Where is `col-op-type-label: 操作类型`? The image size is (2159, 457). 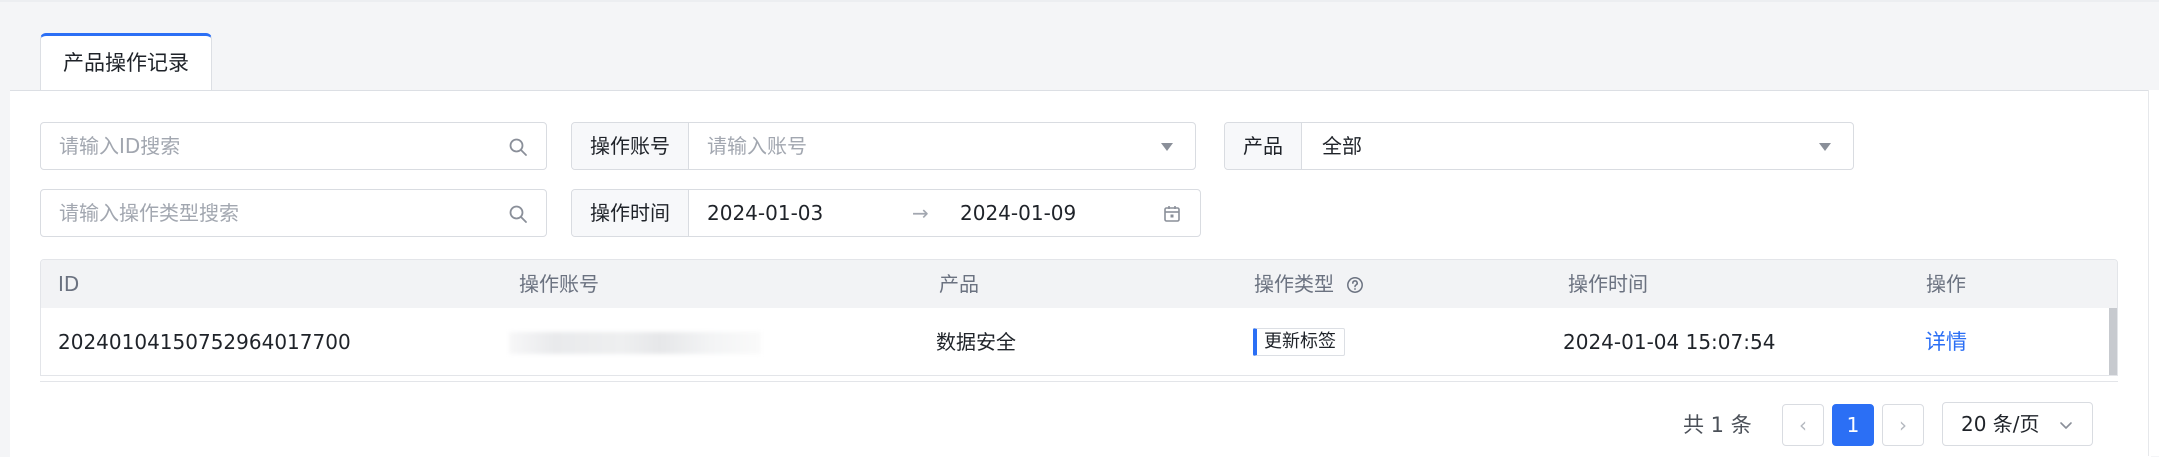
col-op-type-label: 操作类型 is located at coordinates (1294, 284).